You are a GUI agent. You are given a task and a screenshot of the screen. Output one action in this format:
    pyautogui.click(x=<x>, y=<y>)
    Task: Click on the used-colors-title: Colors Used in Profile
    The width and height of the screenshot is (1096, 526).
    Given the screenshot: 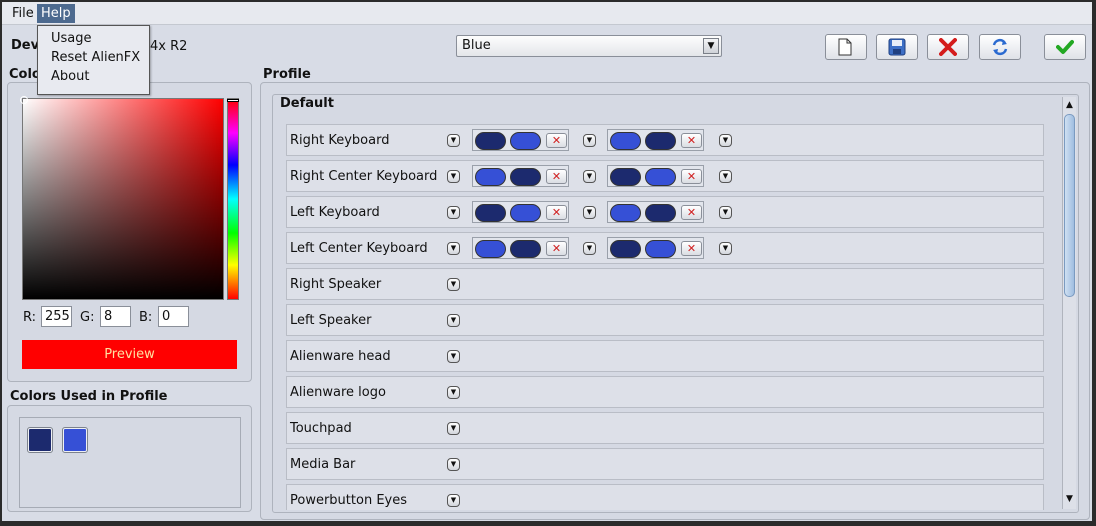 What is the action you would take?
    pyautogui.click(x=89, y=396)
    